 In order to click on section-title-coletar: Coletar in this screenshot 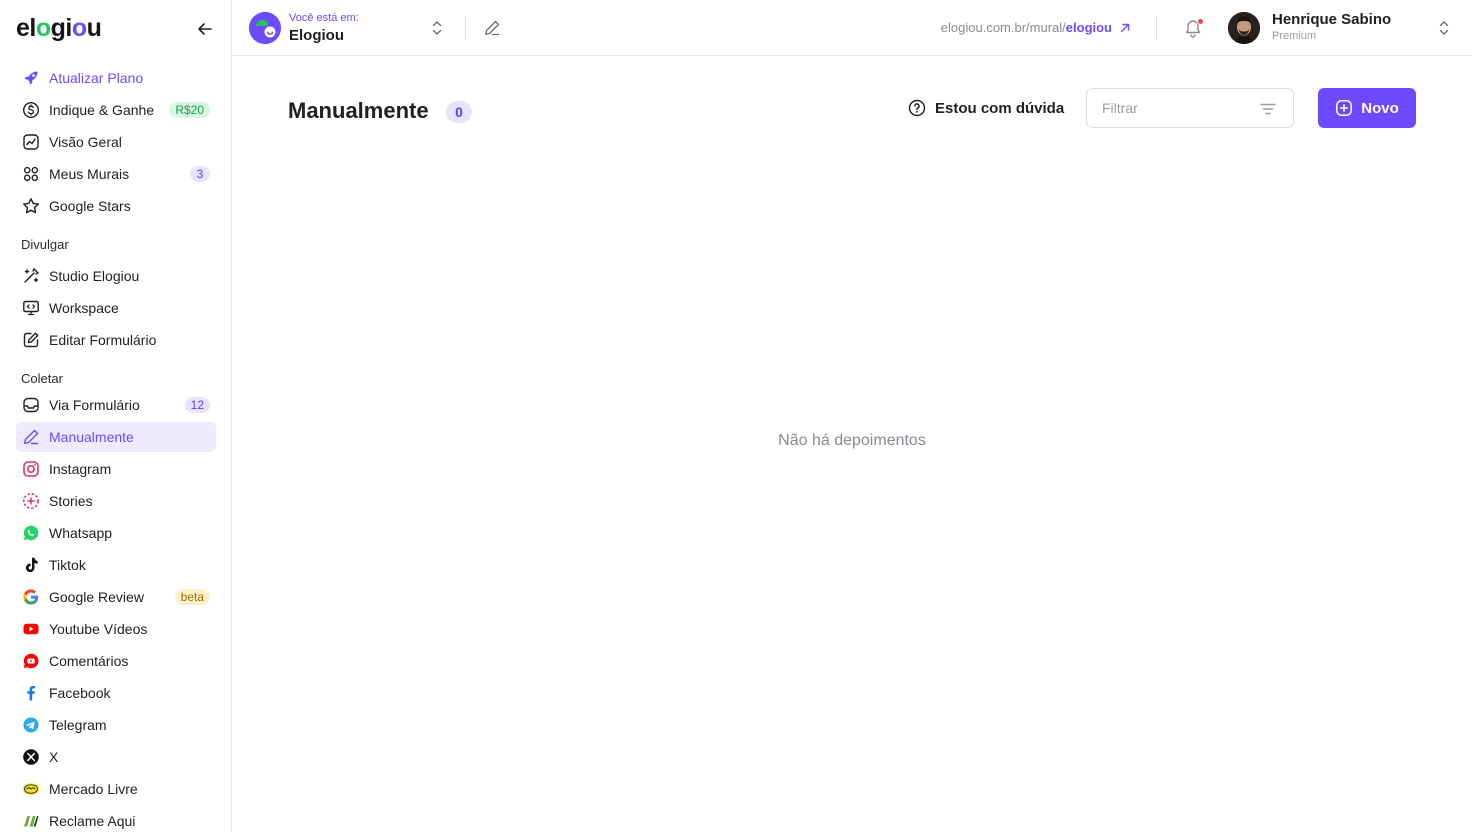, I will do `click(42, 378)`.